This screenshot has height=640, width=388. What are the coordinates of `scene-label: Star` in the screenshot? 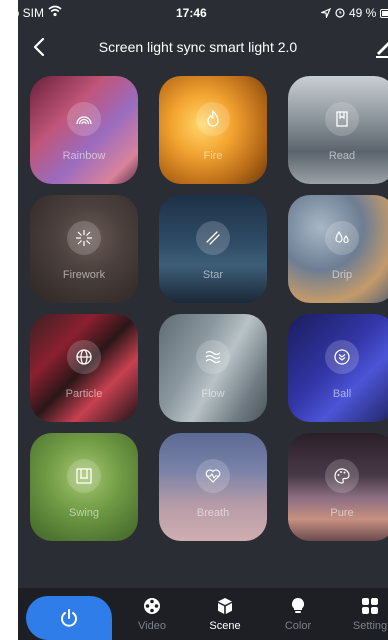 It's located at (213, 275).